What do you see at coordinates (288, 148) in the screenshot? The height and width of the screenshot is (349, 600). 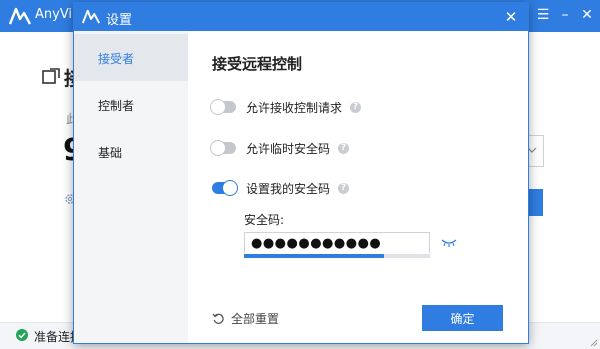 I see `option-label: 允许临时安全码` at bounding box center [288, 148].